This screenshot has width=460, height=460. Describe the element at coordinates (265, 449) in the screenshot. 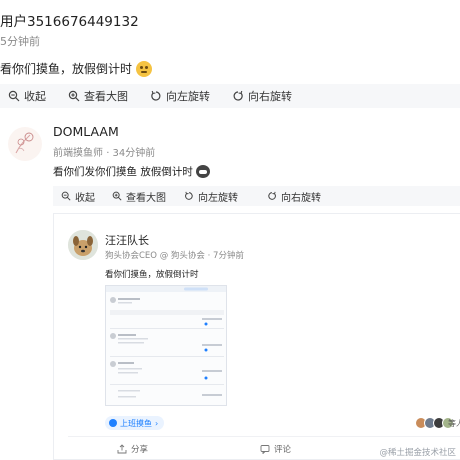

I see `comment-icon` at that location.